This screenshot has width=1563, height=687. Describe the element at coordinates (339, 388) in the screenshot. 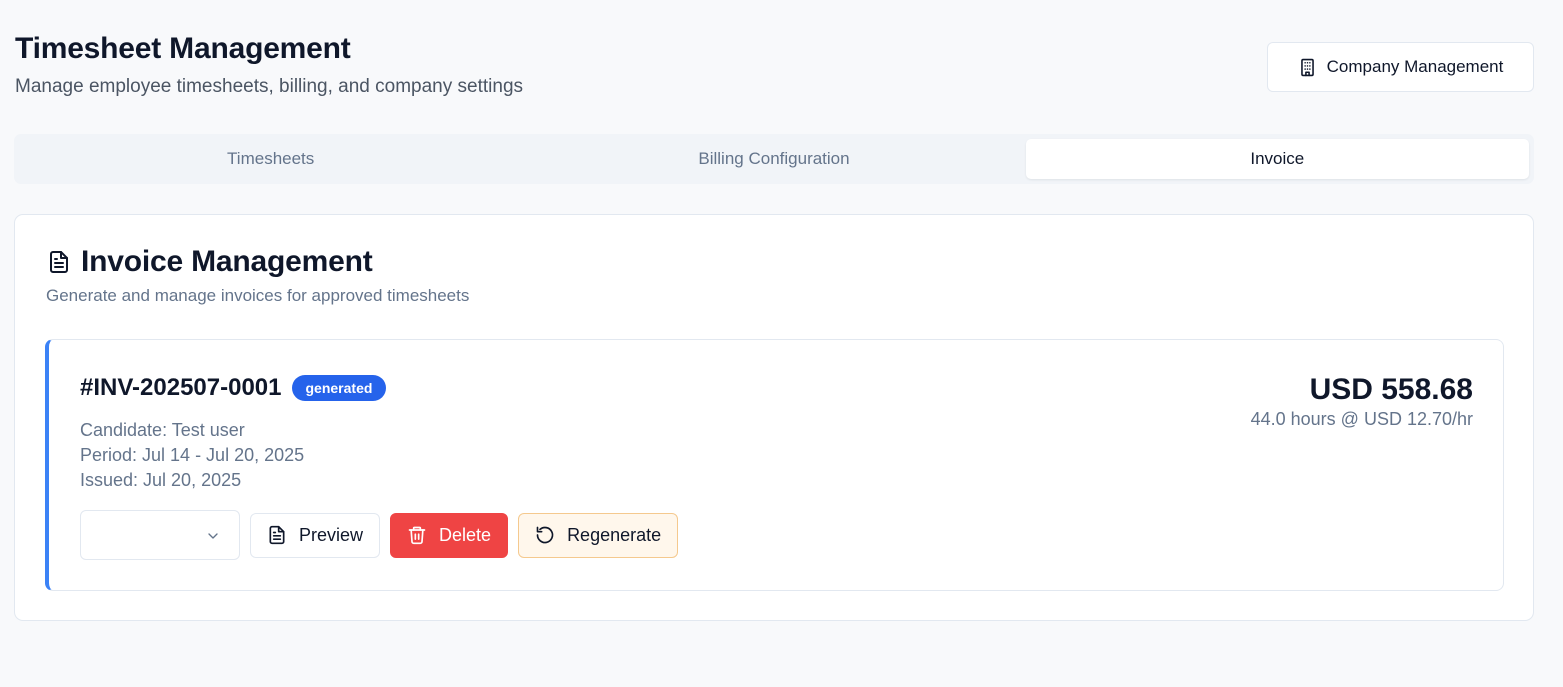

I see `status-badge: generated` at that location.